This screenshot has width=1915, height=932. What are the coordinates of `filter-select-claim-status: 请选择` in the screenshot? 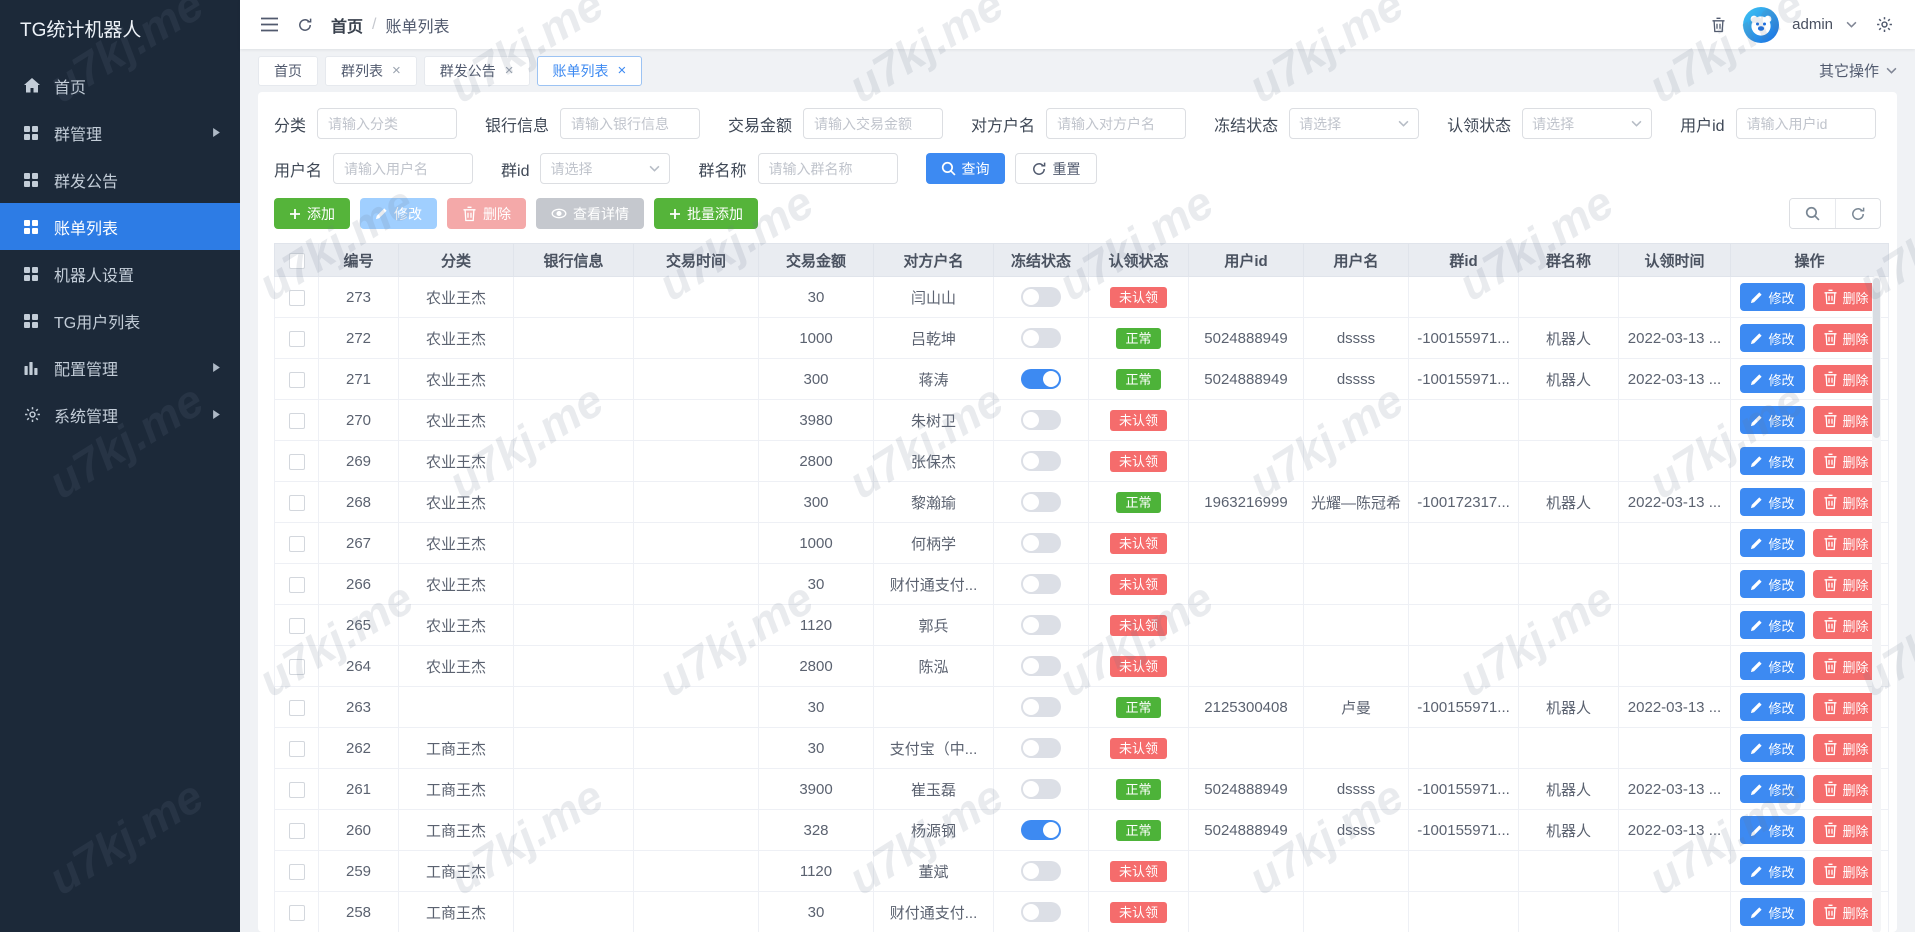 It's located at (1587, 123).